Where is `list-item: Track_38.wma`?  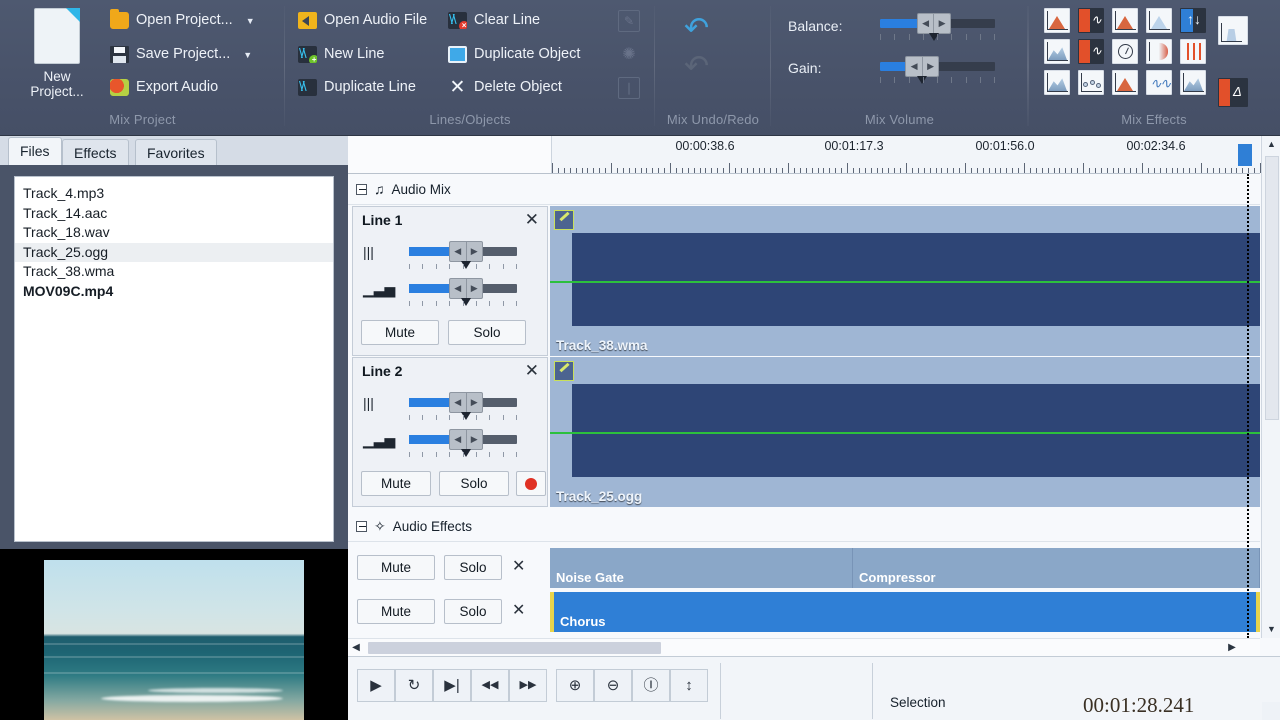
list-item: Track_38.wma is located at coordinates (174, 272).